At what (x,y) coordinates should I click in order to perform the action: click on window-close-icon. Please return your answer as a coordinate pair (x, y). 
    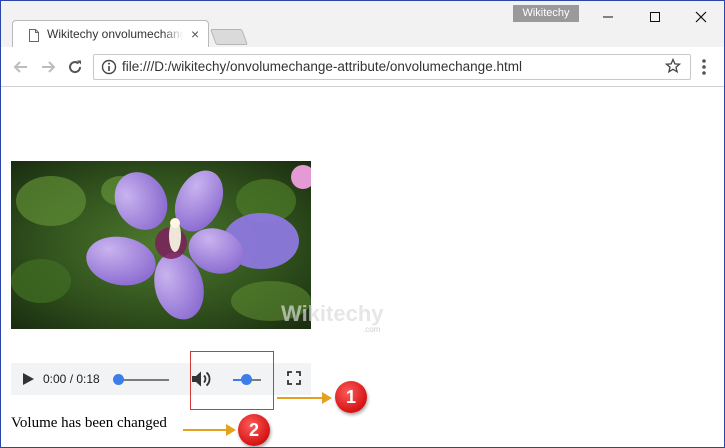
    Looking at the image, I should click on (701, 17).